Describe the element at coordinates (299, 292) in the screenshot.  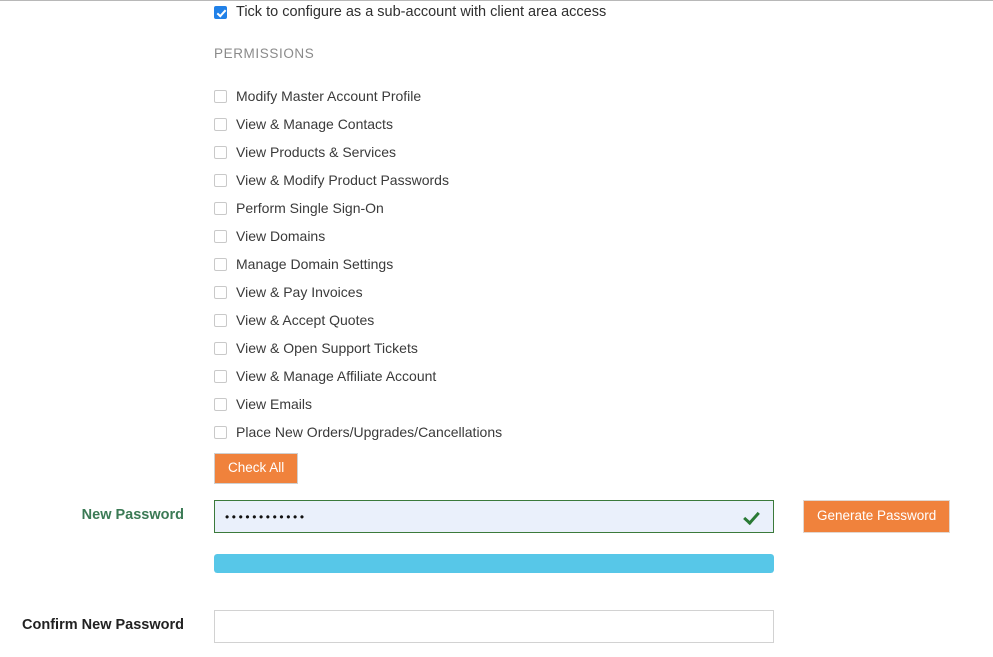
I see `permission-label: View & Pay Invoices` at that location.